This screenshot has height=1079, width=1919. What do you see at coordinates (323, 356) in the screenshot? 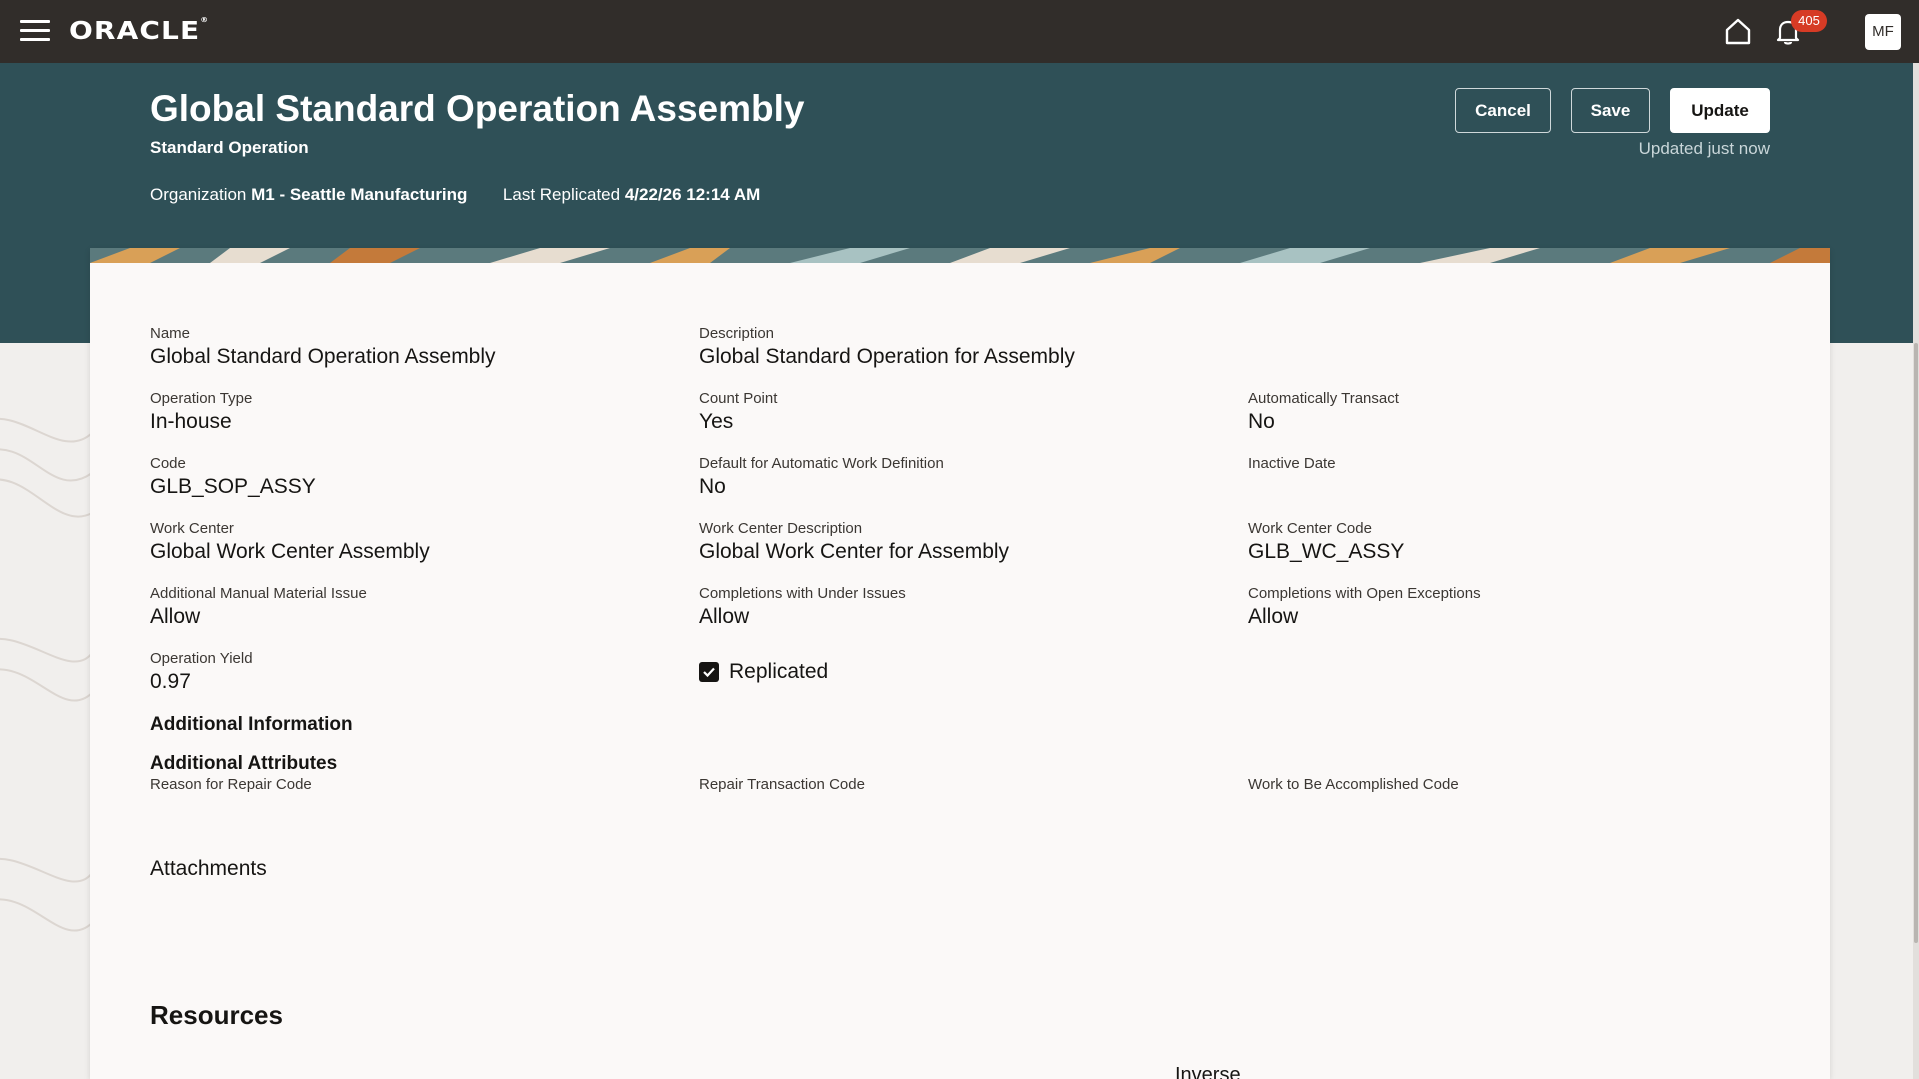
I see `field-value: Global Standard Operation Assembly` at bounding box center [323, 356].